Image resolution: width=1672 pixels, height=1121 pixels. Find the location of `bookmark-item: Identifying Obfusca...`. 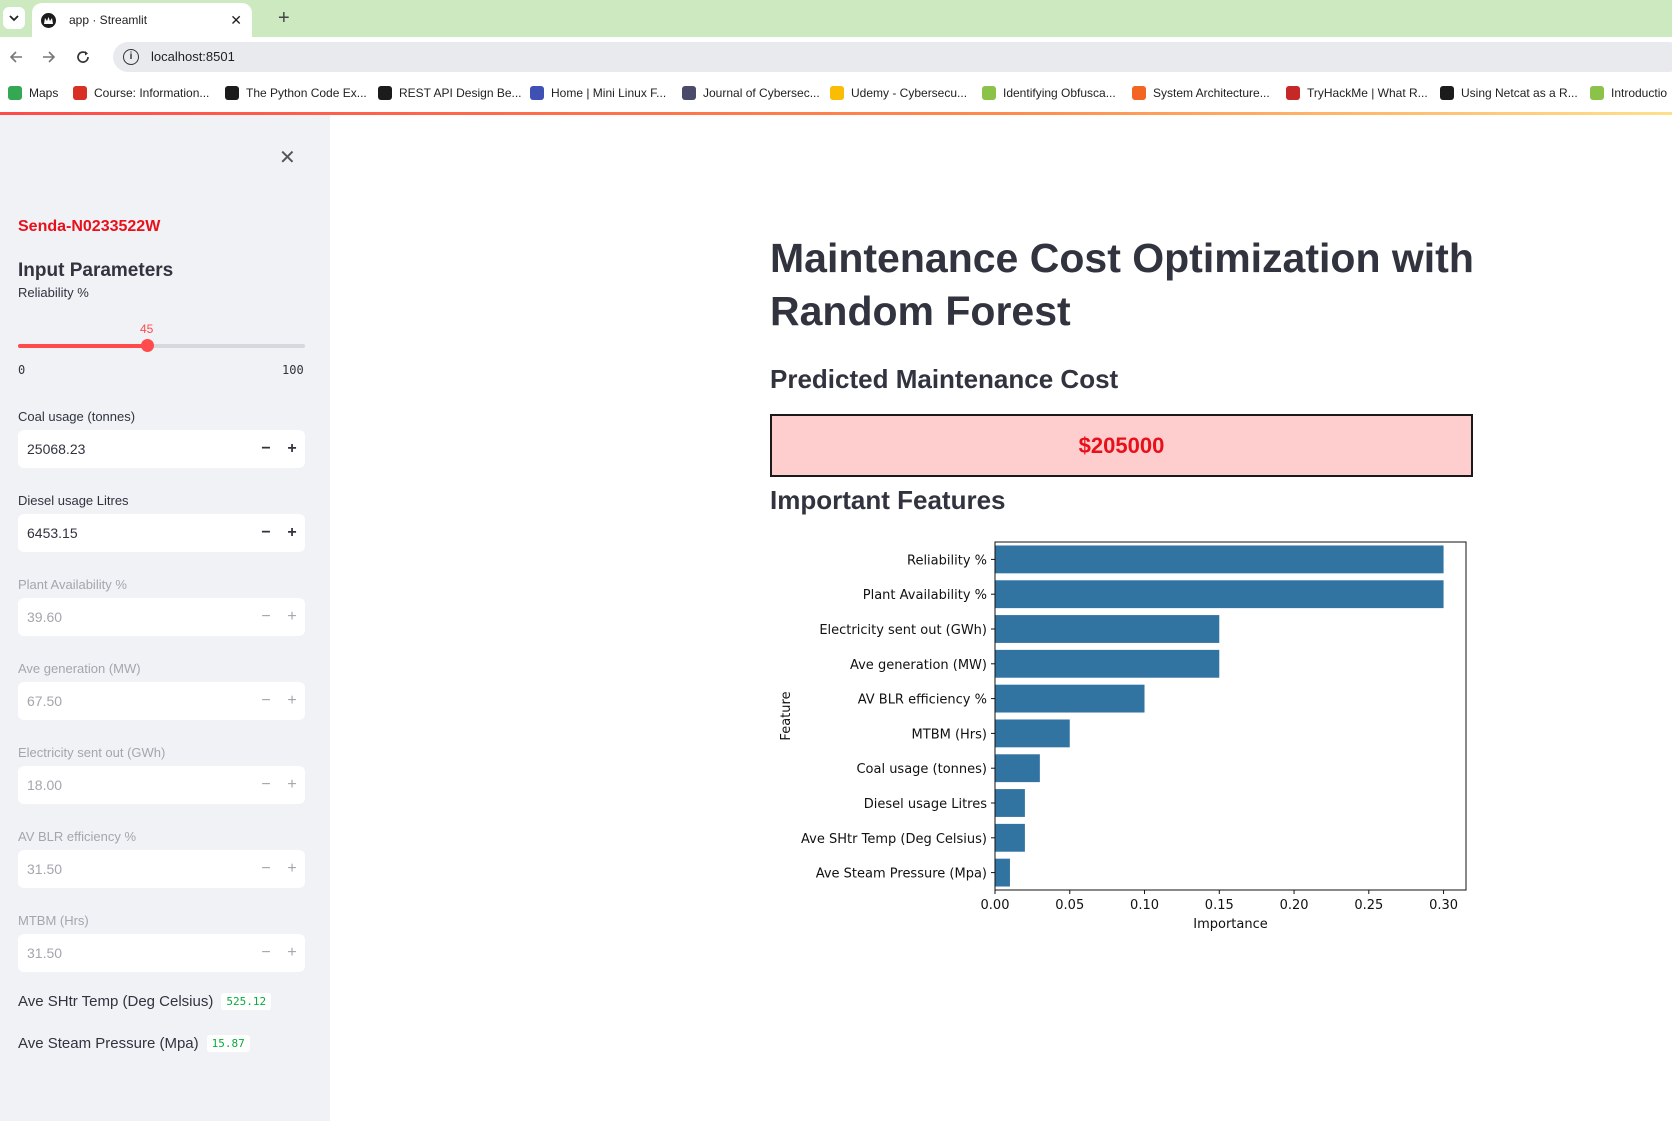

bookmark-item: Identifying Obfusca... is located at coordinates (1049, 93).